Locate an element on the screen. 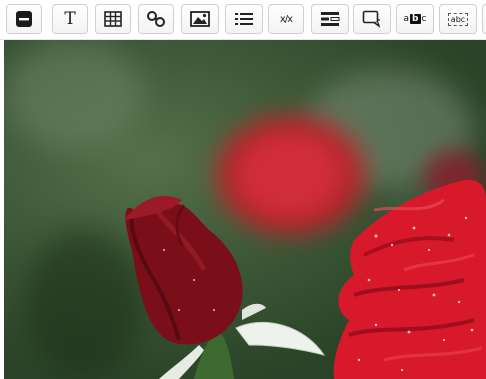 The width and height of the screenshot is (486, 379). block-icon is located at coordinates (24, 19).